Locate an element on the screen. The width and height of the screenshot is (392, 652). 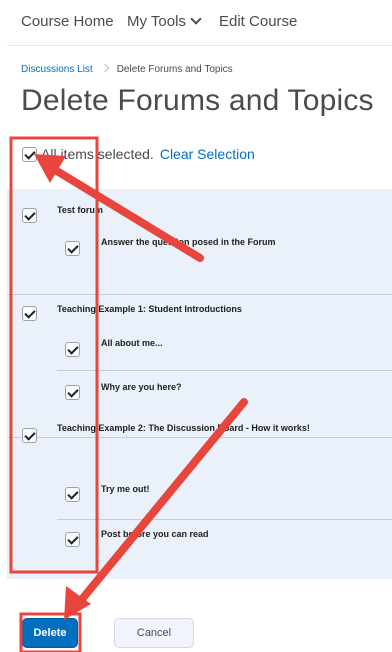
arrow-head is located at coordinates (77, 603).